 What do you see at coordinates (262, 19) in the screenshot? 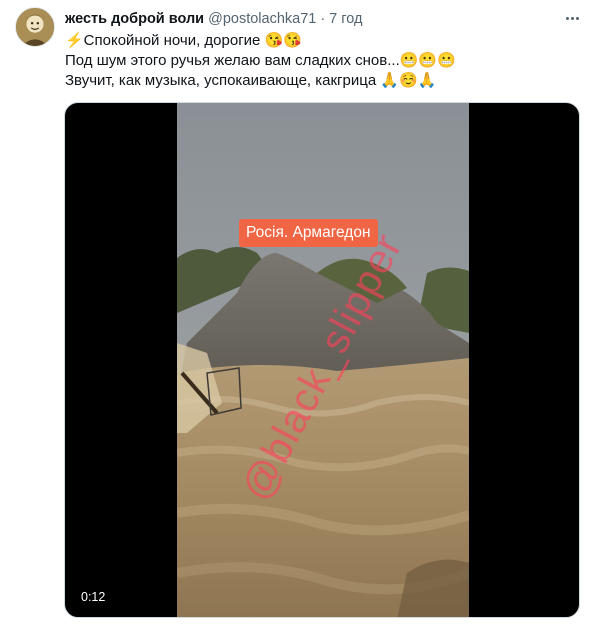
I see `user-handle: @postolachka71` at bounding box center [262, 19].